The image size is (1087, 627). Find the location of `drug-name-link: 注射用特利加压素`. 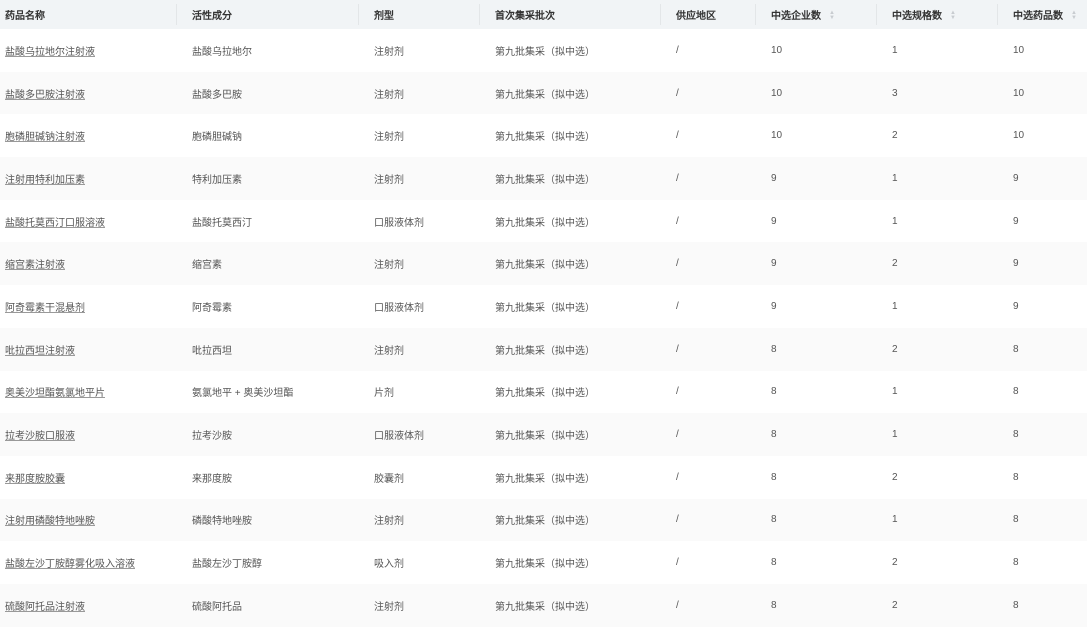

drug-name-link: 注射用特利加压素 is located at coordinates (45, 180).